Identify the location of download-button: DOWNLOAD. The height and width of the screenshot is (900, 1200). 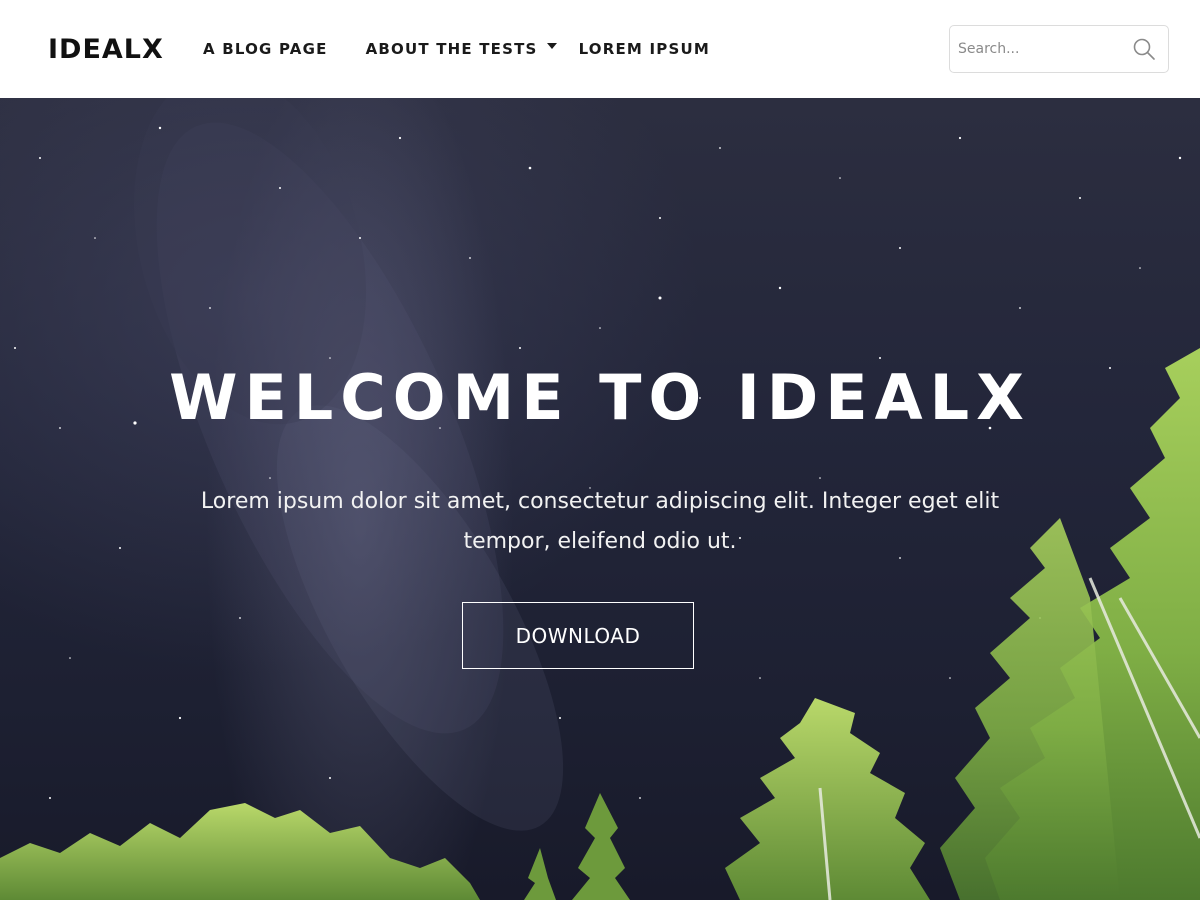
(578, 635).